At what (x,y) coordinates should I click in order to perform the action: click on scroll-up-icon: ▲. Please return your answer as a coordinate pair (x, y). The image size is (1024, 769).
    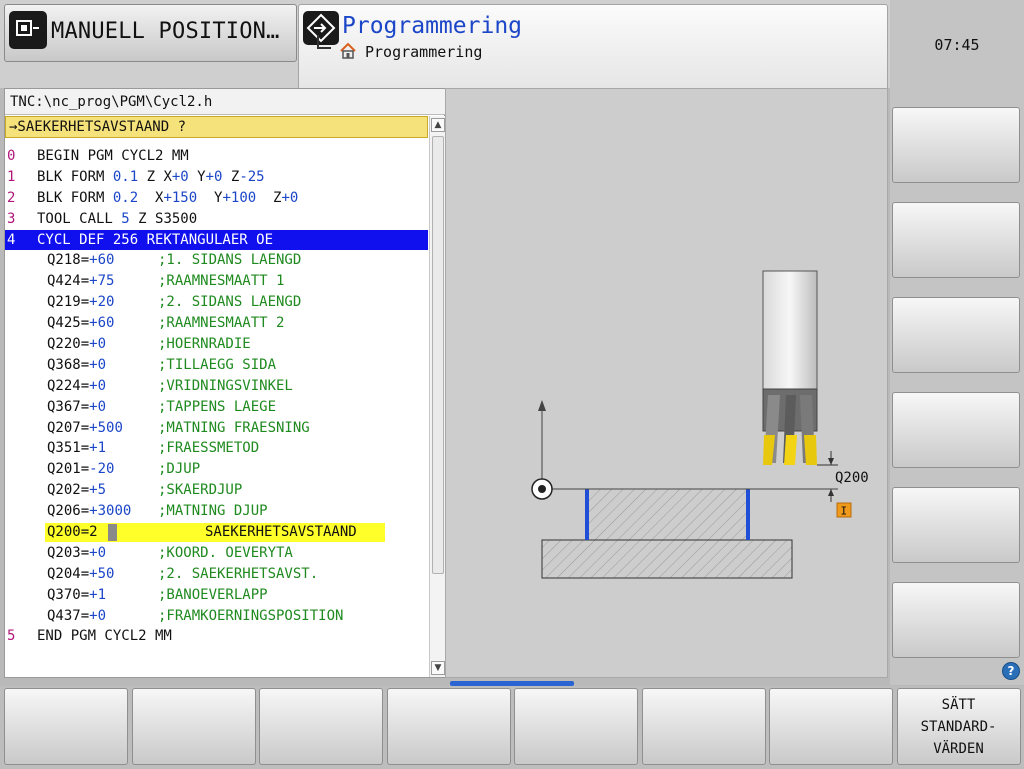
    Looking at the image, I should click on (438, 125).